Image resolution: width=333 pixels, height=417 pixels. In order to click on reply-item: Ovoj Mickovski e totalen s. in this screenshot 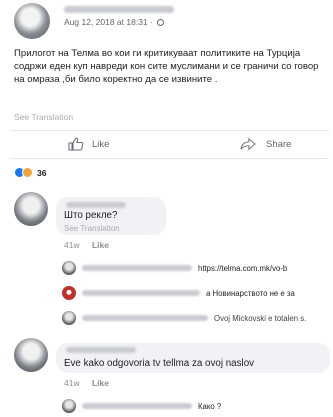, I will do `click(184, 318)`.